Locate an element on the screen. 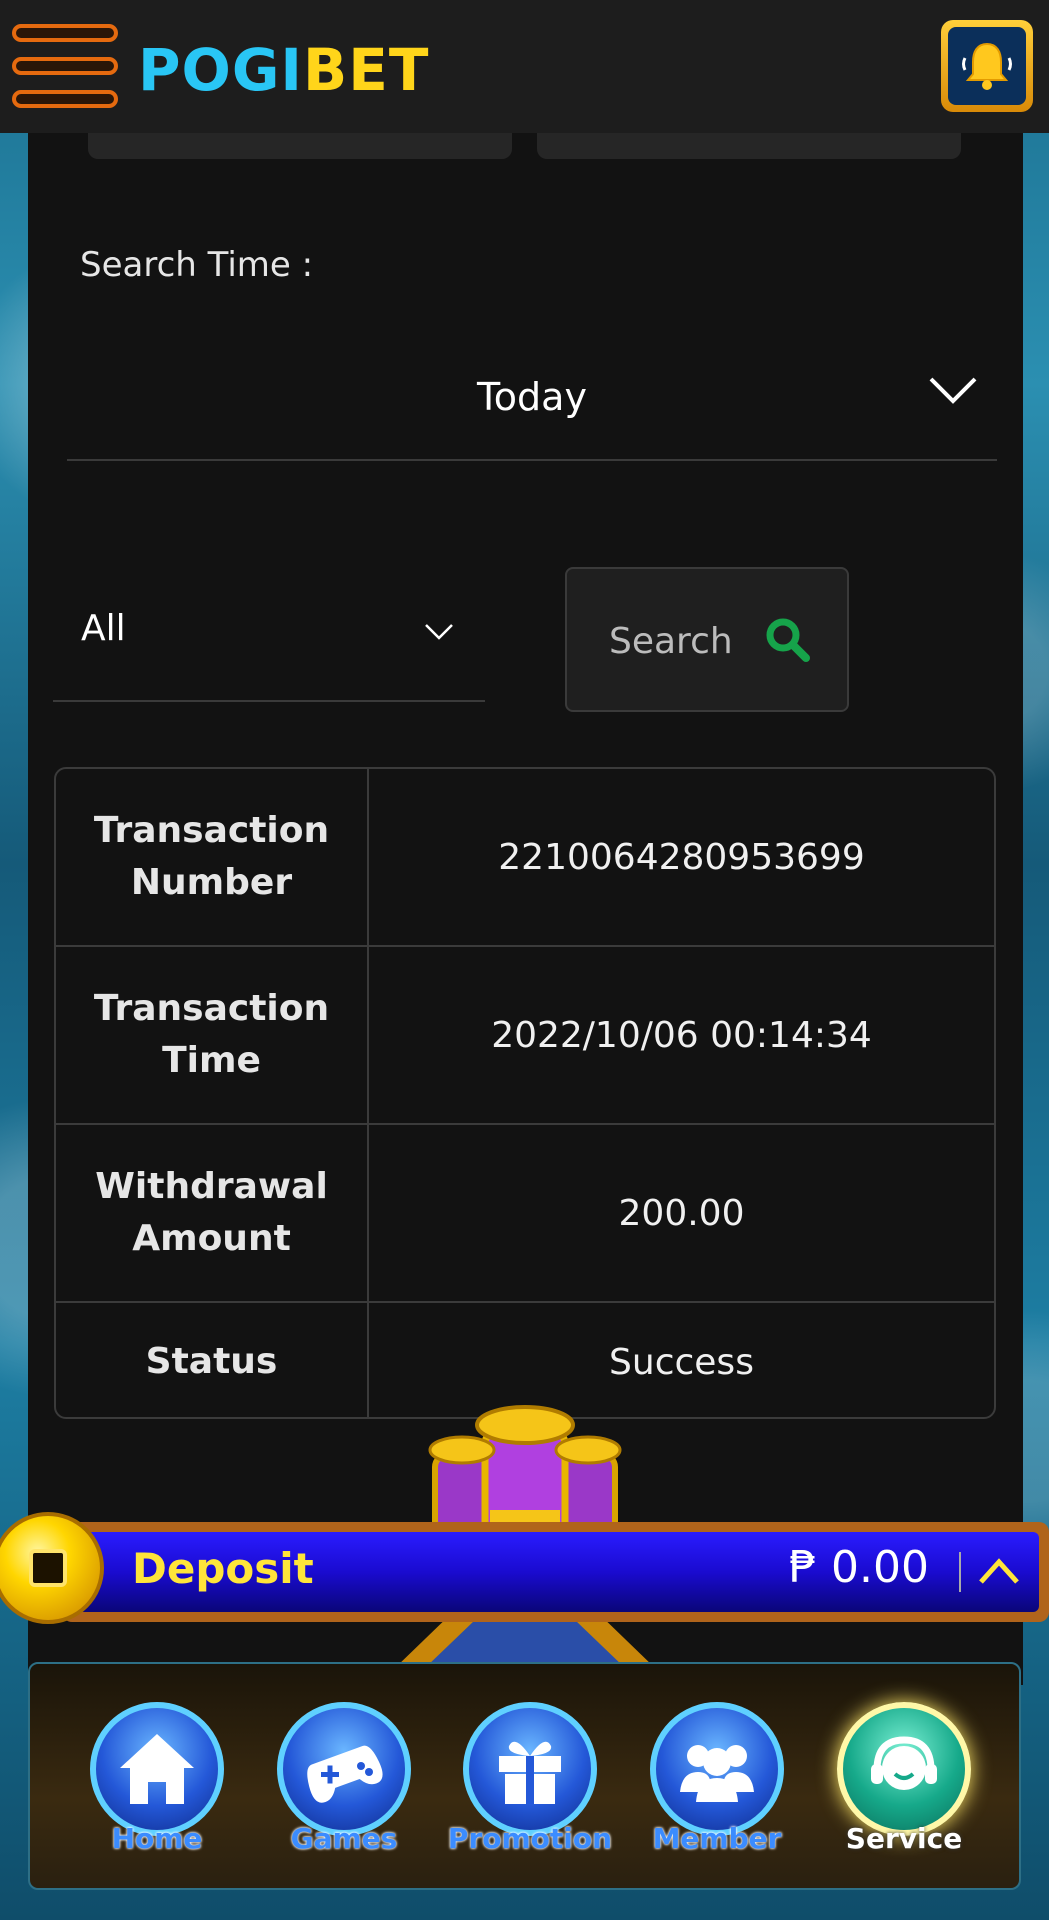 This screenshot has height=1920, width=1049. nav-promotion: Promotion is located at coordinates (530, 1787).